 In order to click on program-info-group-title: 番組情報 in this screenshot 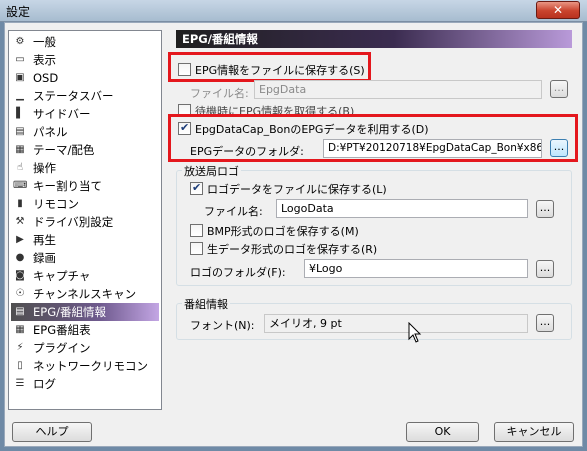, I will do `click(206, 304)`.